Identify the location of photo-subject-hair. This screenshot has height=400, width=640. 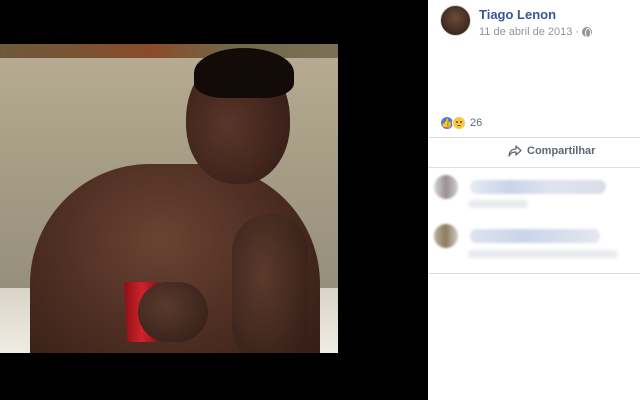
(244, 73).